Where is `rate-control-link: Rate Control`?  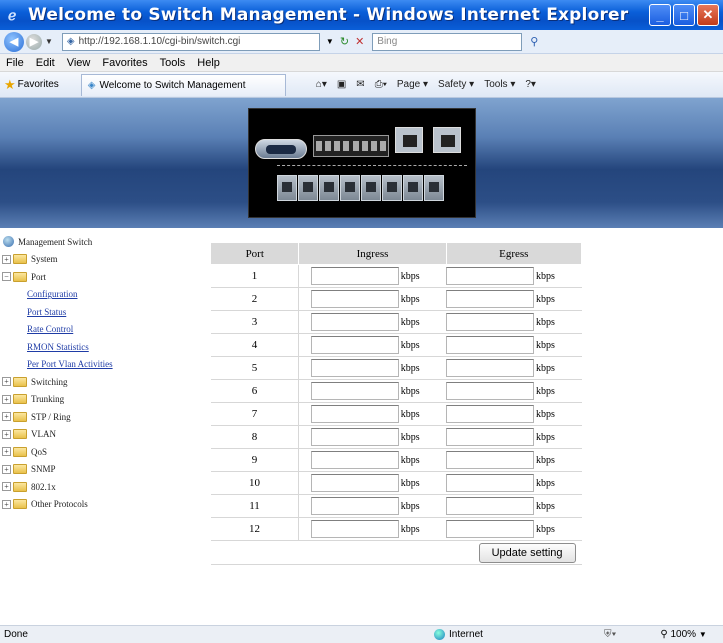 rate-control-link: Rate Control is located at coordinates (50, 329).